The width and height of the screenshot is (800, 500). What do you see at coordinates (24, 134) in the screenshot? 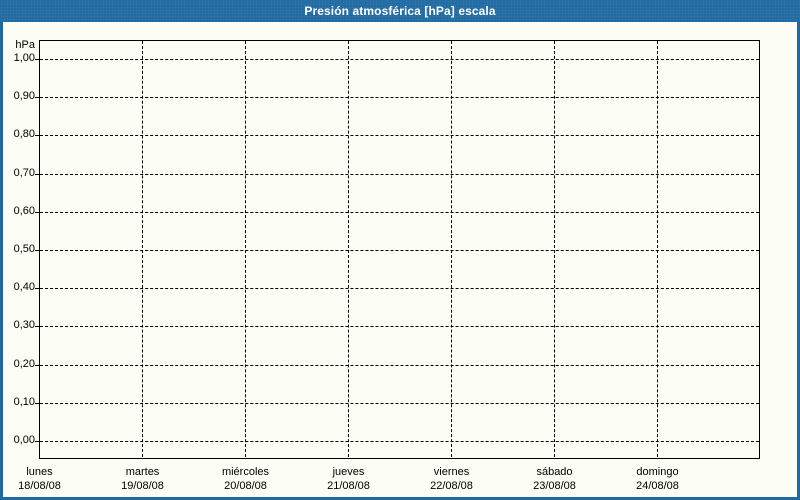
I see `y-tick-label: 0,80` at bounding box center [24, 134].